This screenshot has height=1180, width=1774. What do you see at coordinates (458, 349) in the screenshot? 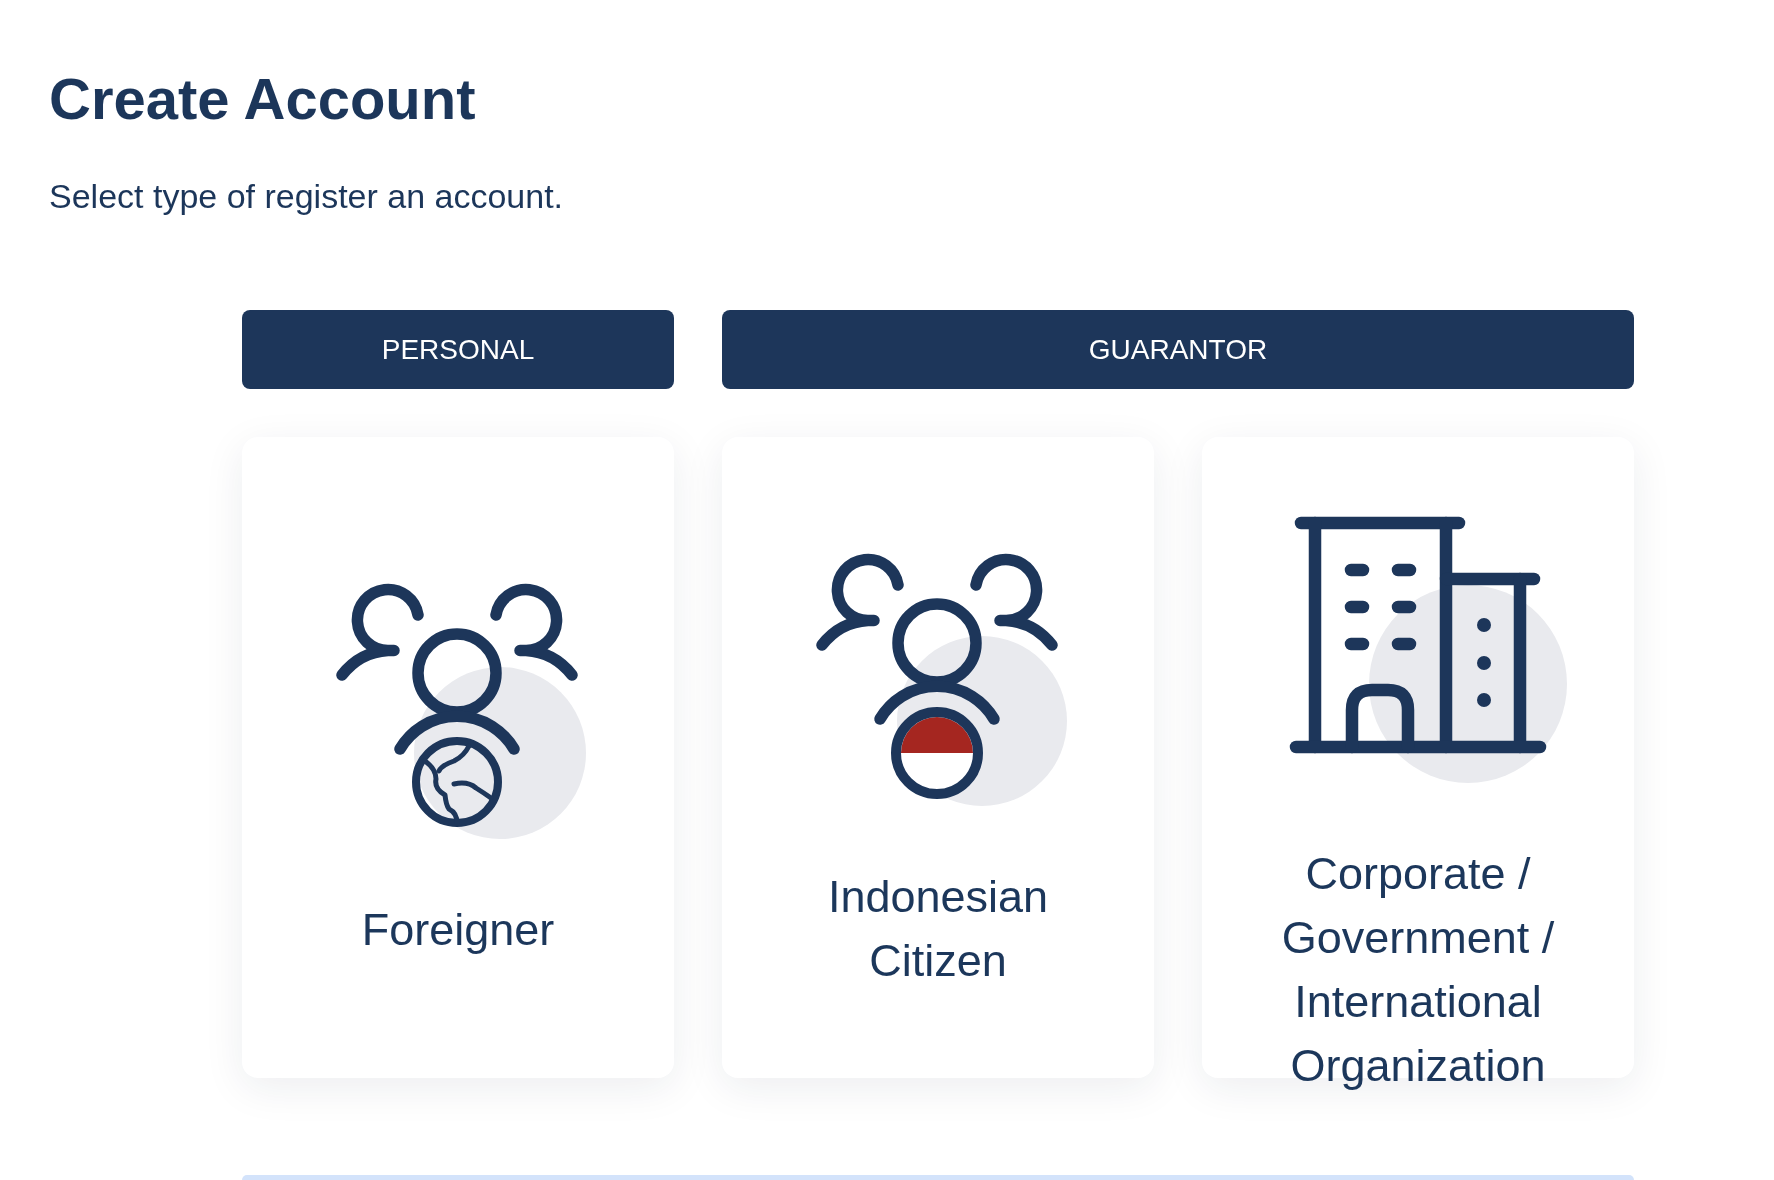
I see `section-header: PERSONAL` at bounding box center [458, 349].